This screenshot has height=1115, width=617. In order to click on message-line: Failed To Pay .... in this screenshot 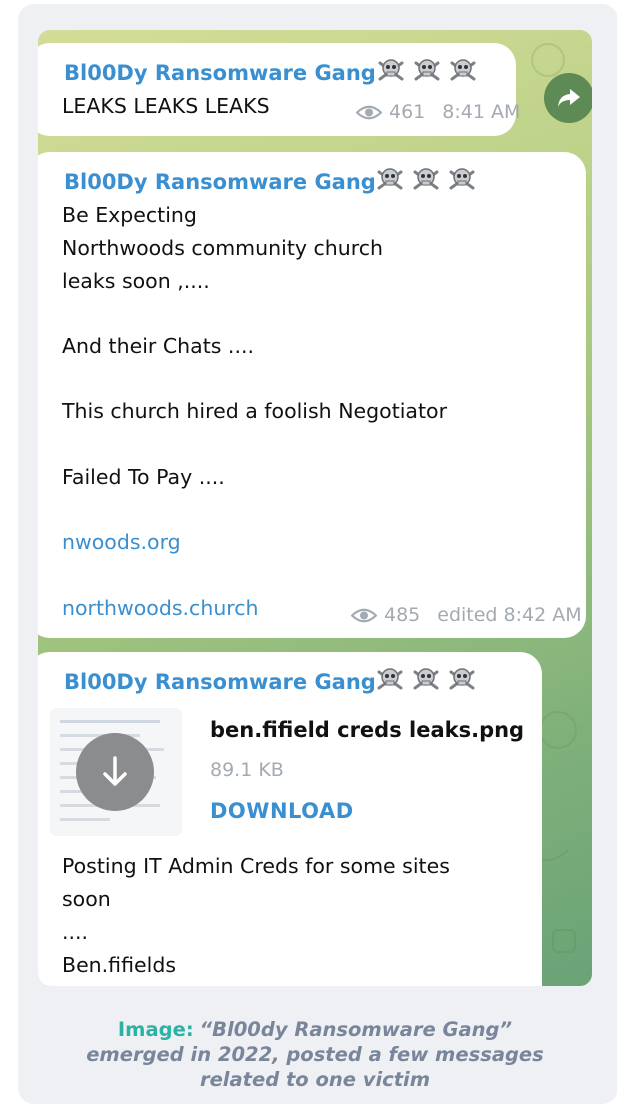, I will do `click(143, 477)`.